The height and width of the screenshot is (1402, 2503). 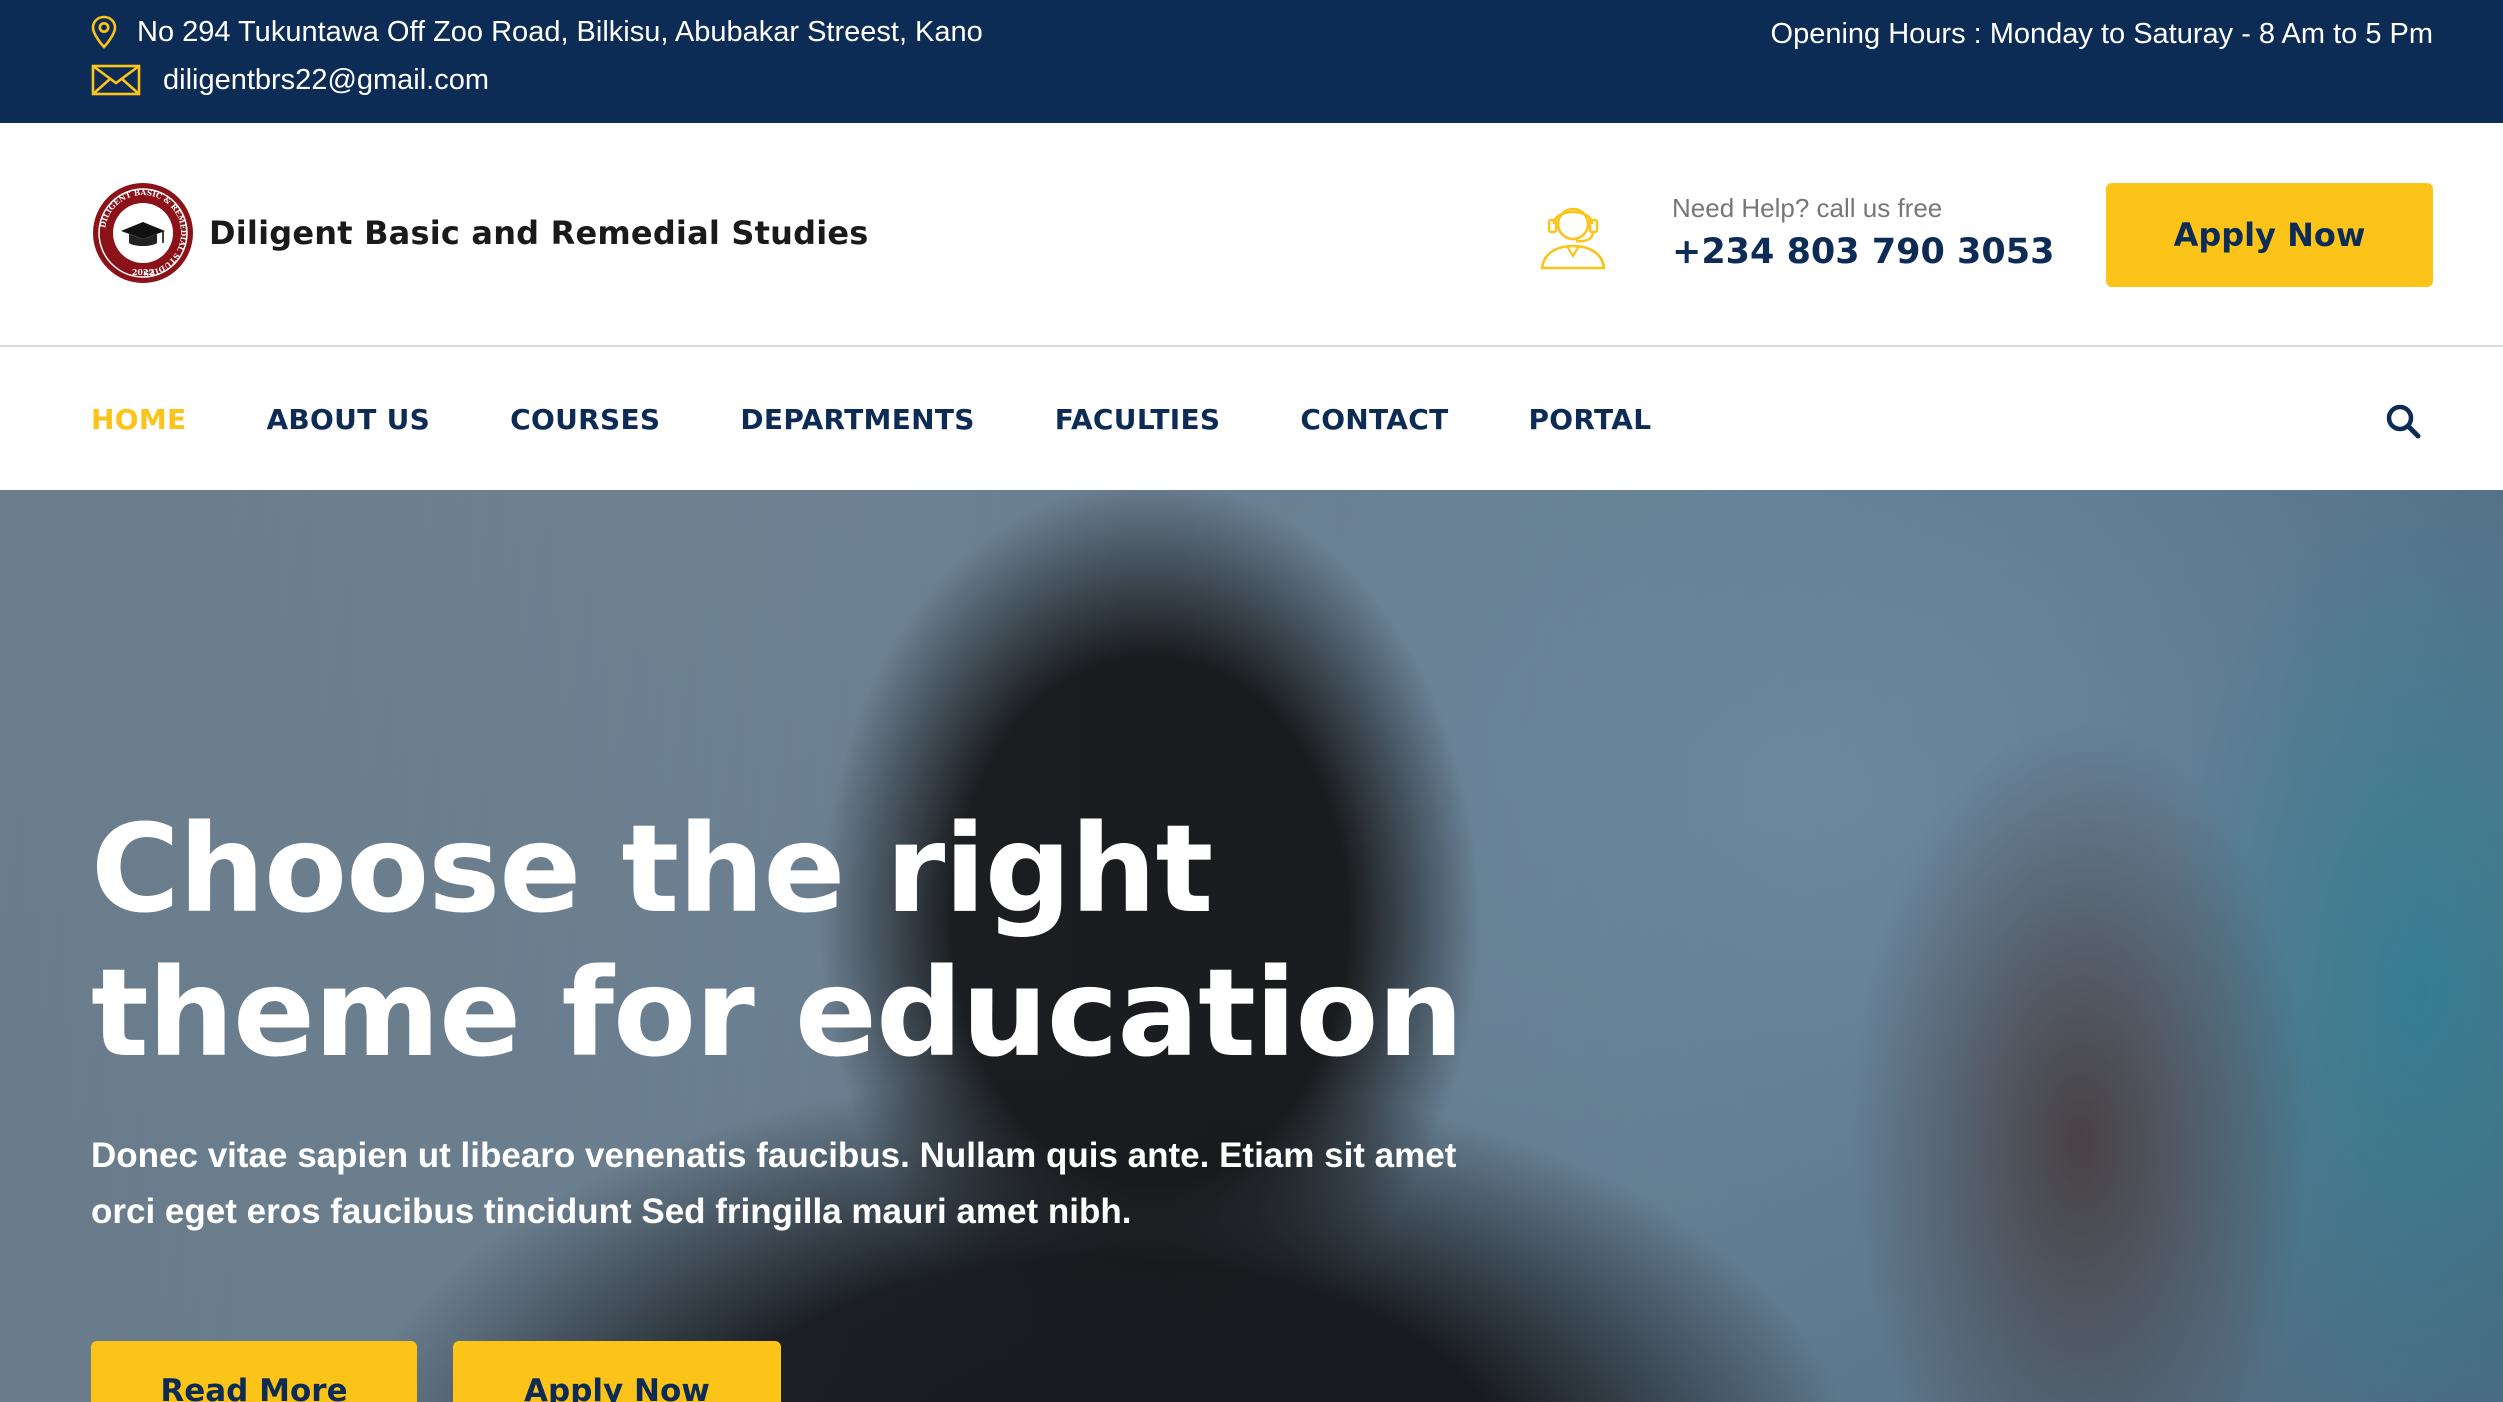 I want to click on nav-item-about-us: ABOUT US, so click(x=348, y=419).